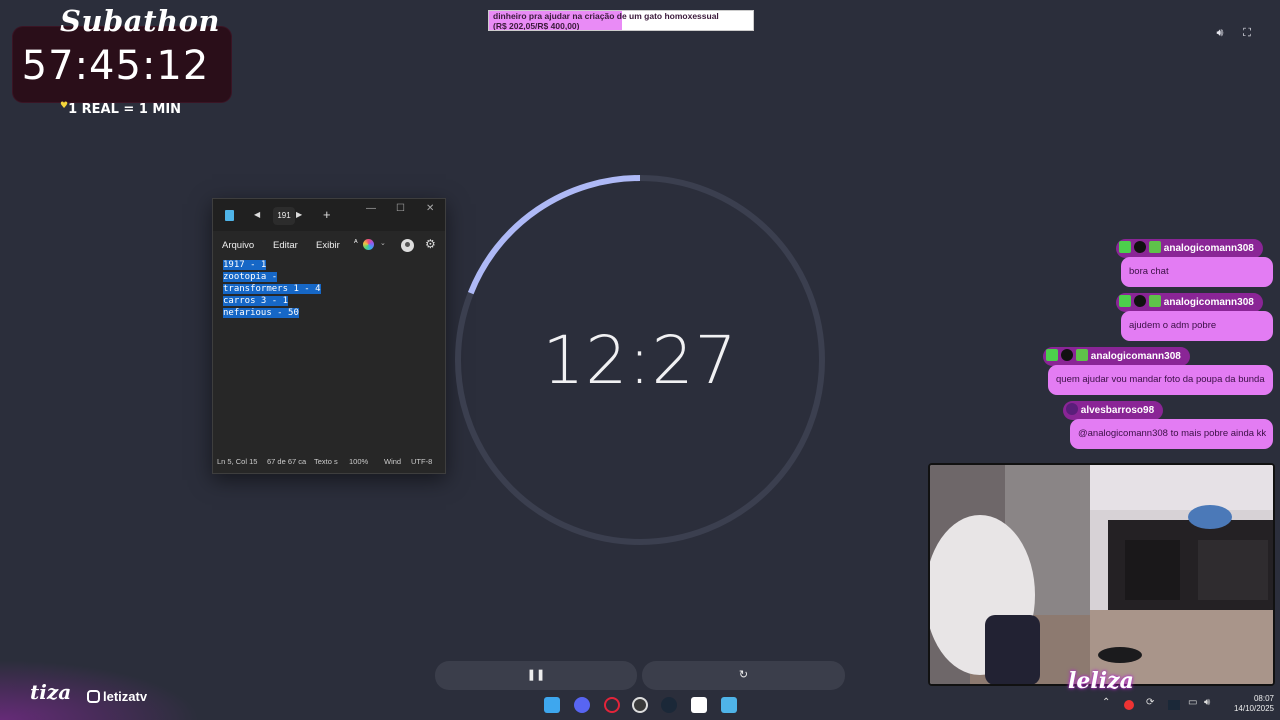 The width and height of the screenshot is (1280, 720). I want to click on opera-icon, so click(612, 705).